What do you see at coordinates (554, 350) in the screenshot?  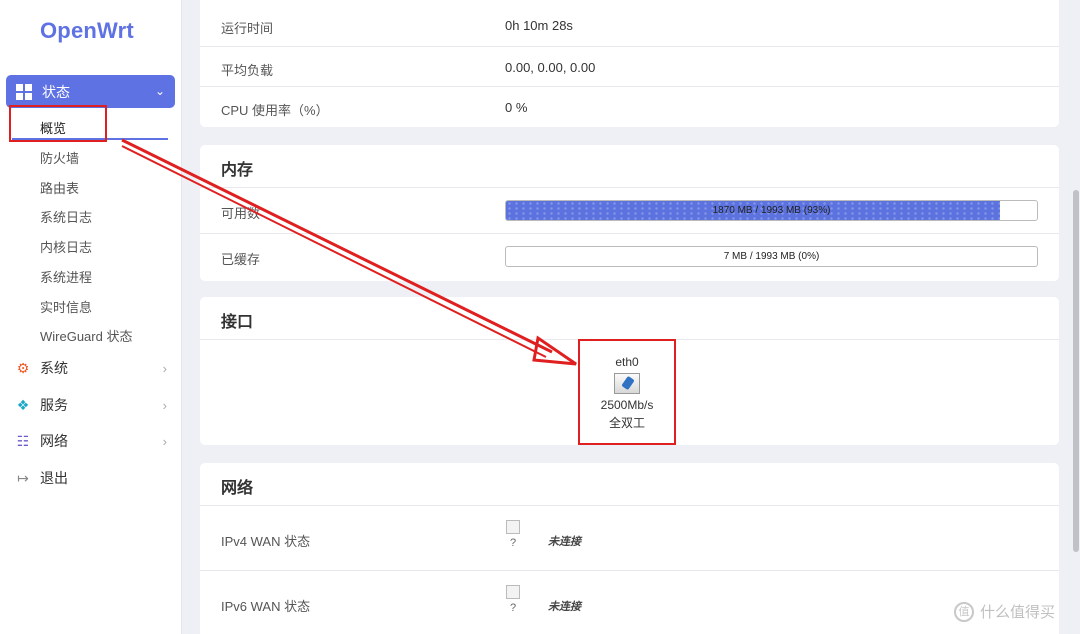 I see `arrow-head` at bounding box center [554, 350].